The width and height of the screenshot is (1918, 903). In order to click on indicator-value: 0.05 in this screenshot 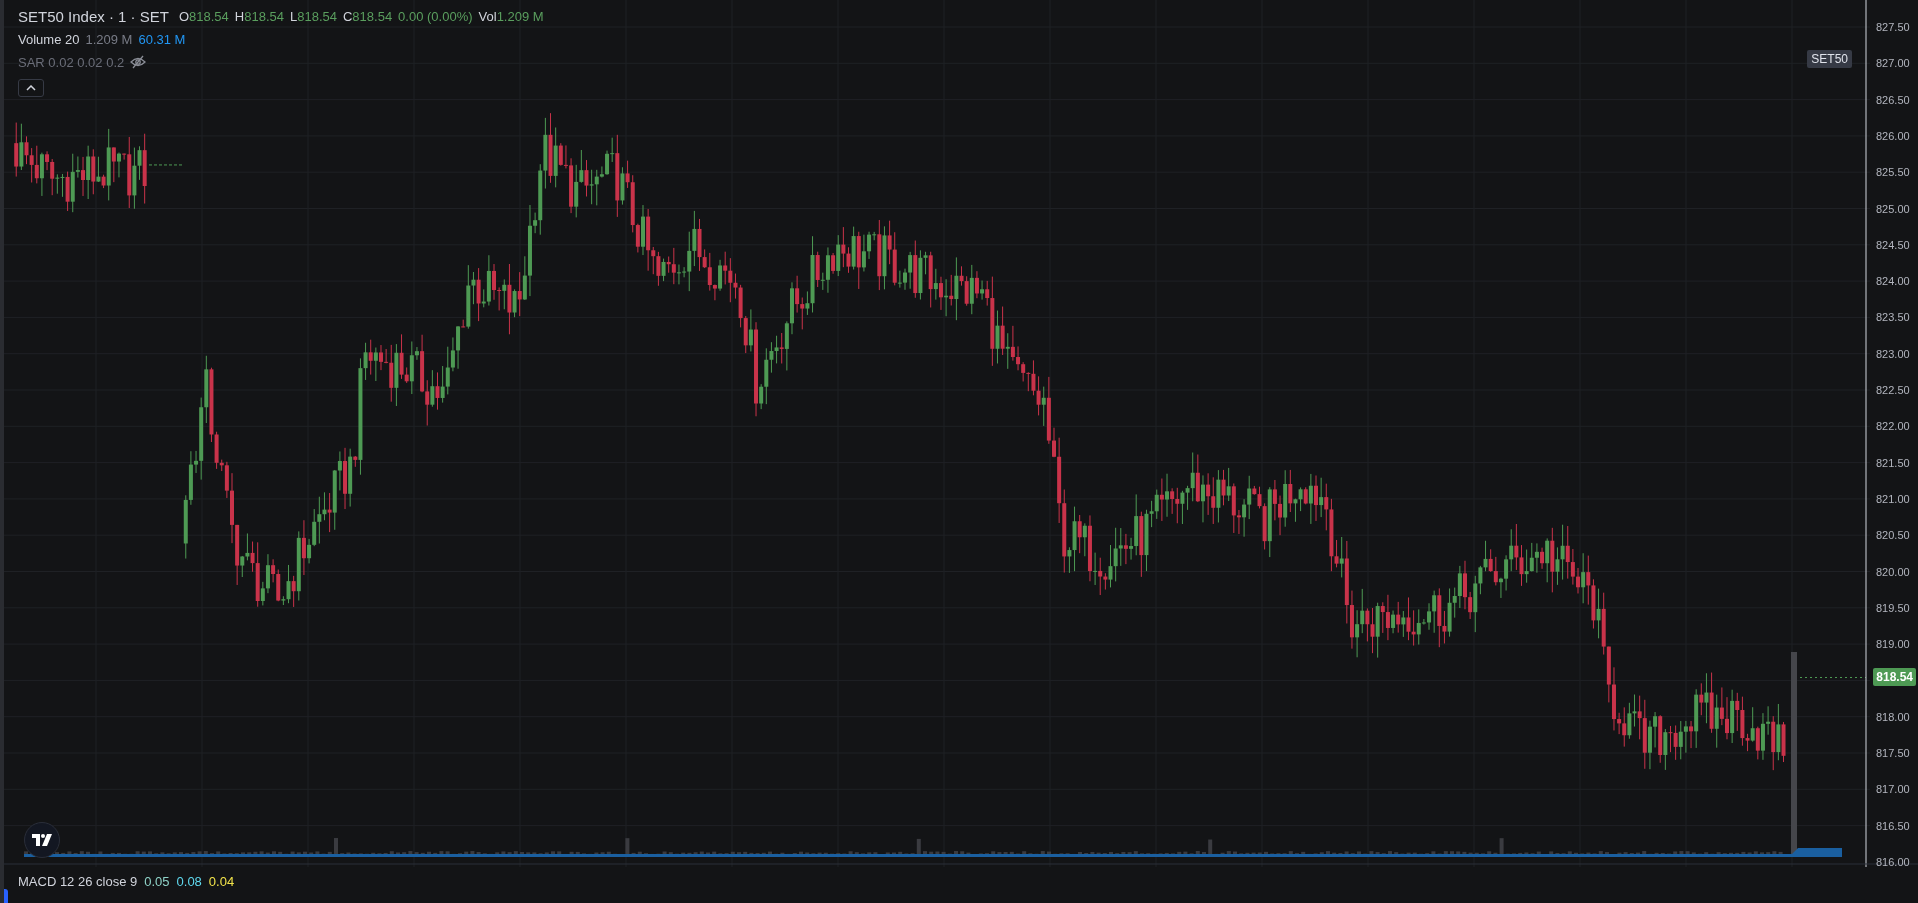, I will do `click(157, 881)`.